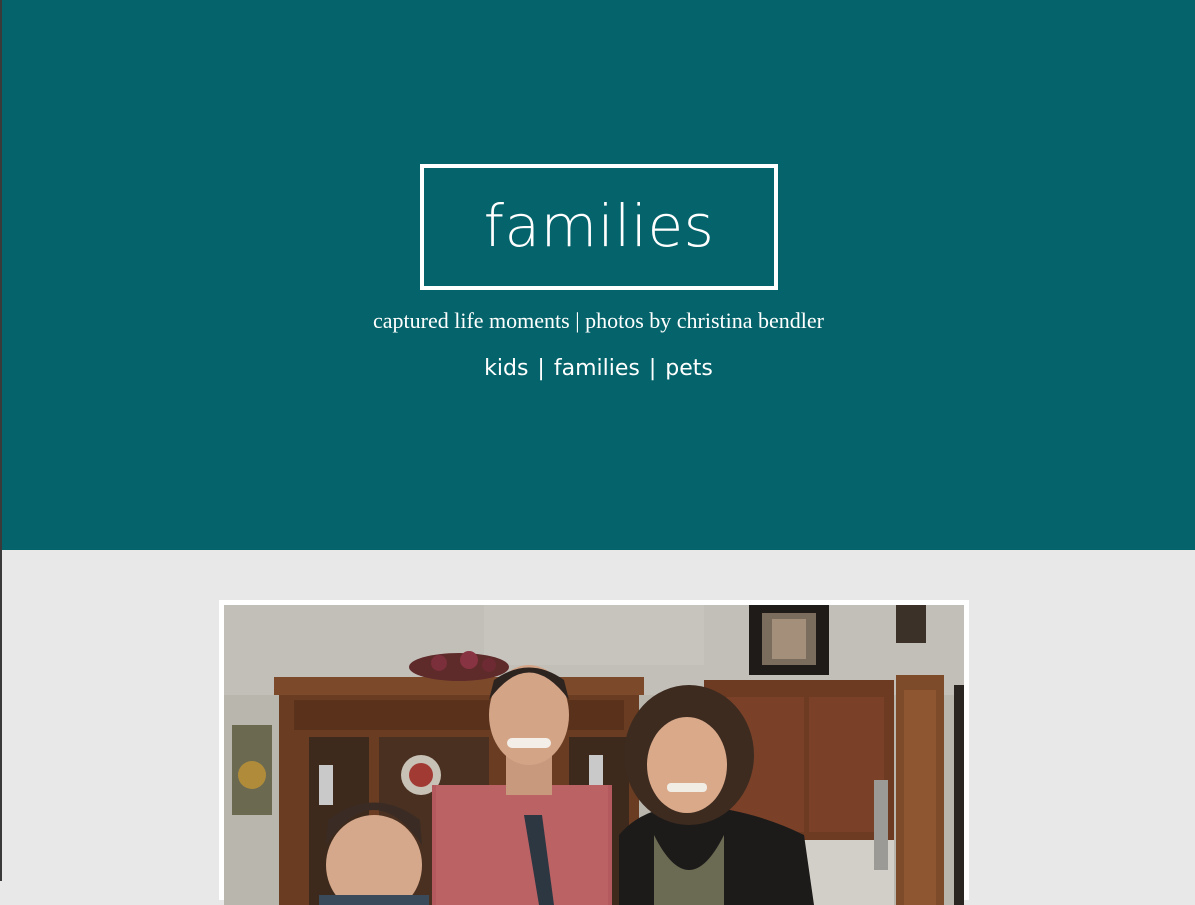 Image resolution: width=1195 pixels, height=905 pixels. I want to click on left-border, so click(1, 440).